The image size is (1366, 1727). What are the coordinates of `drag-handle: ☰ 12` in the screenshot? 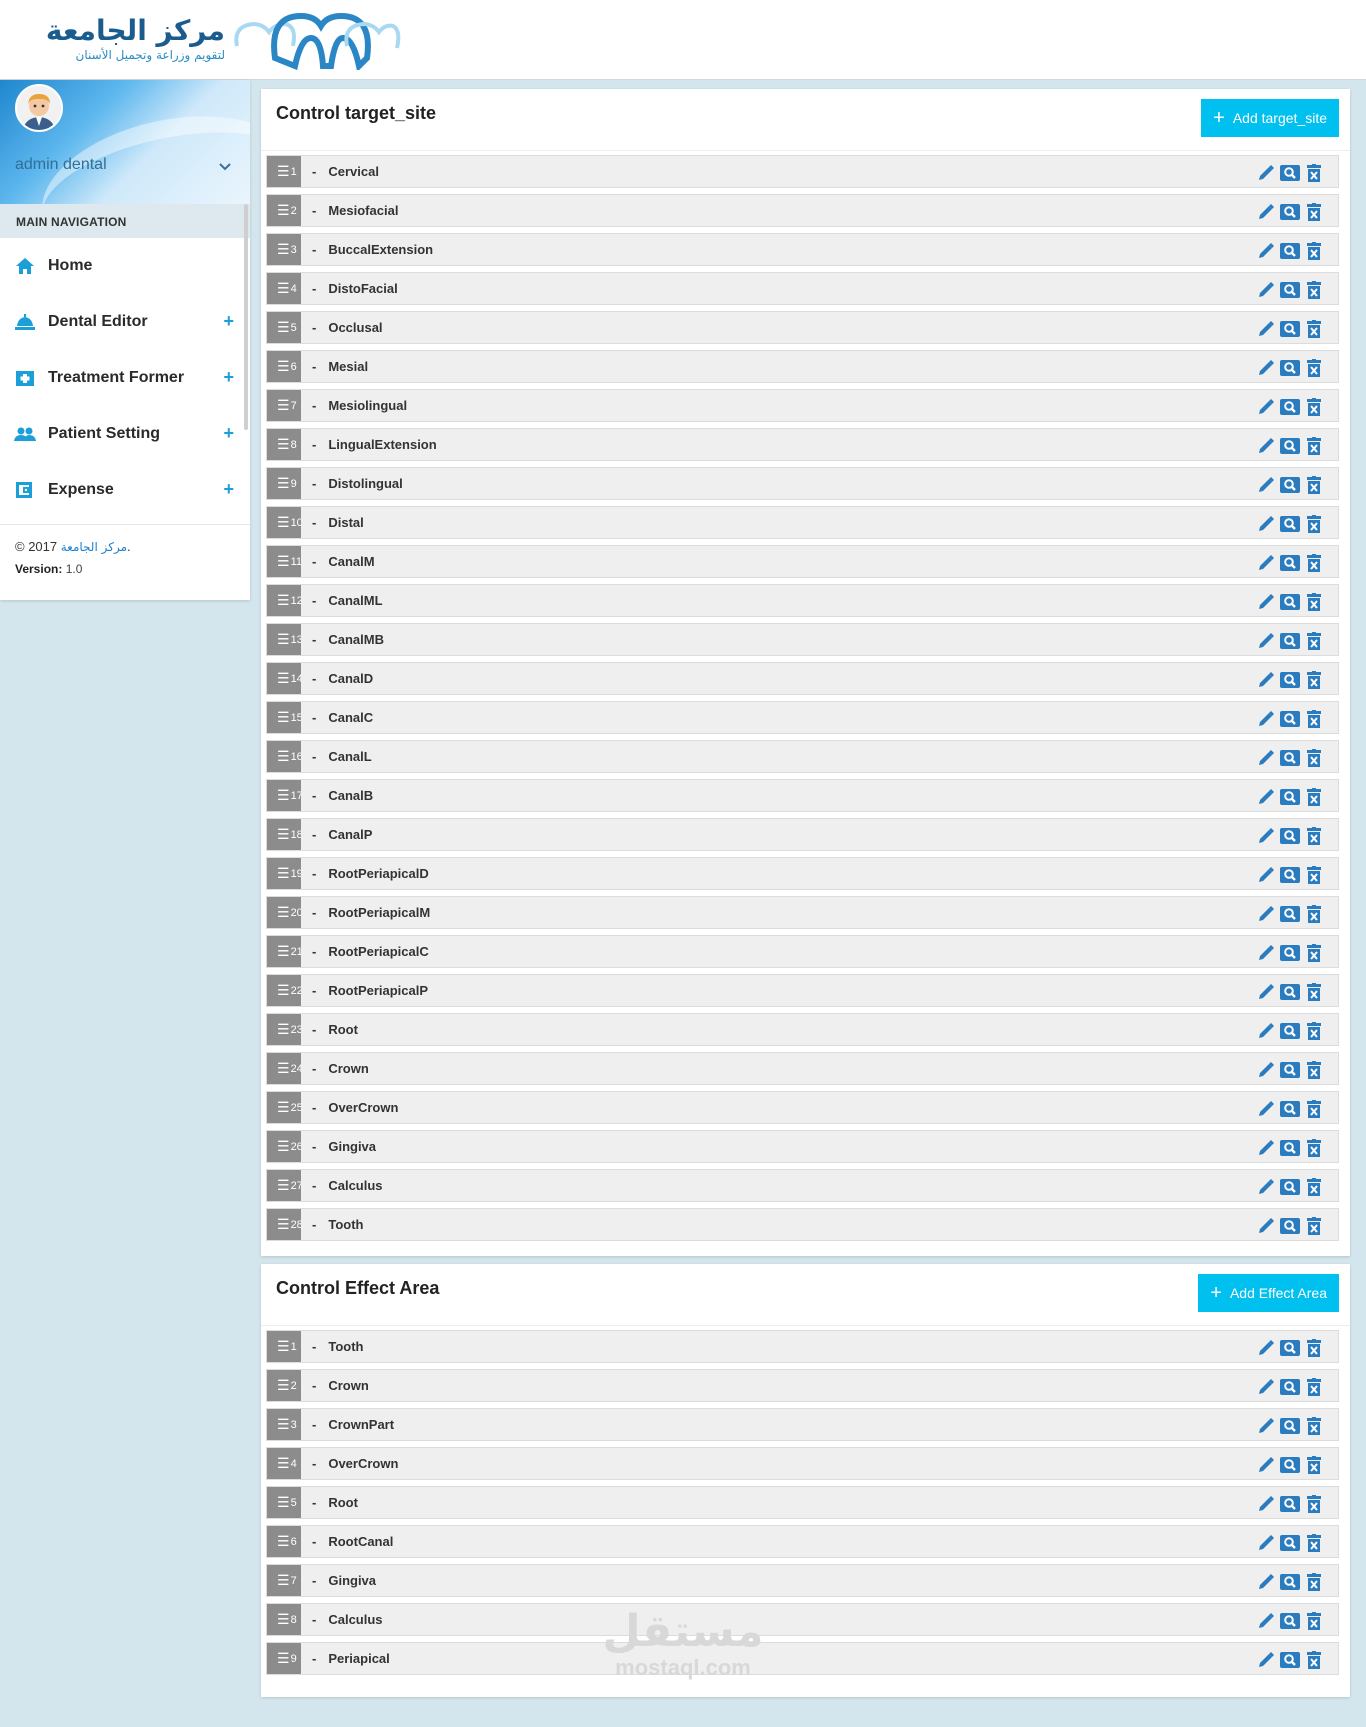 It's located at (284, 600).